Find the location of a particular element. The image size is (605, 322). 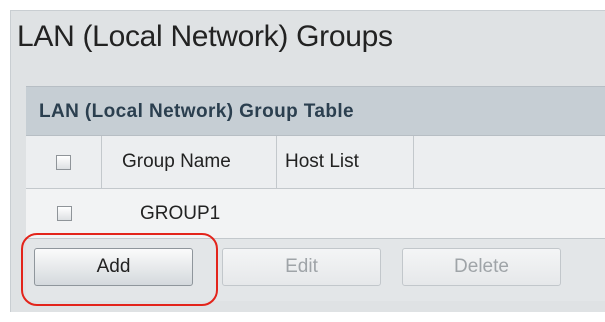

page-title: LAN (Local Network) Groups is located at coordinates (205, 36).